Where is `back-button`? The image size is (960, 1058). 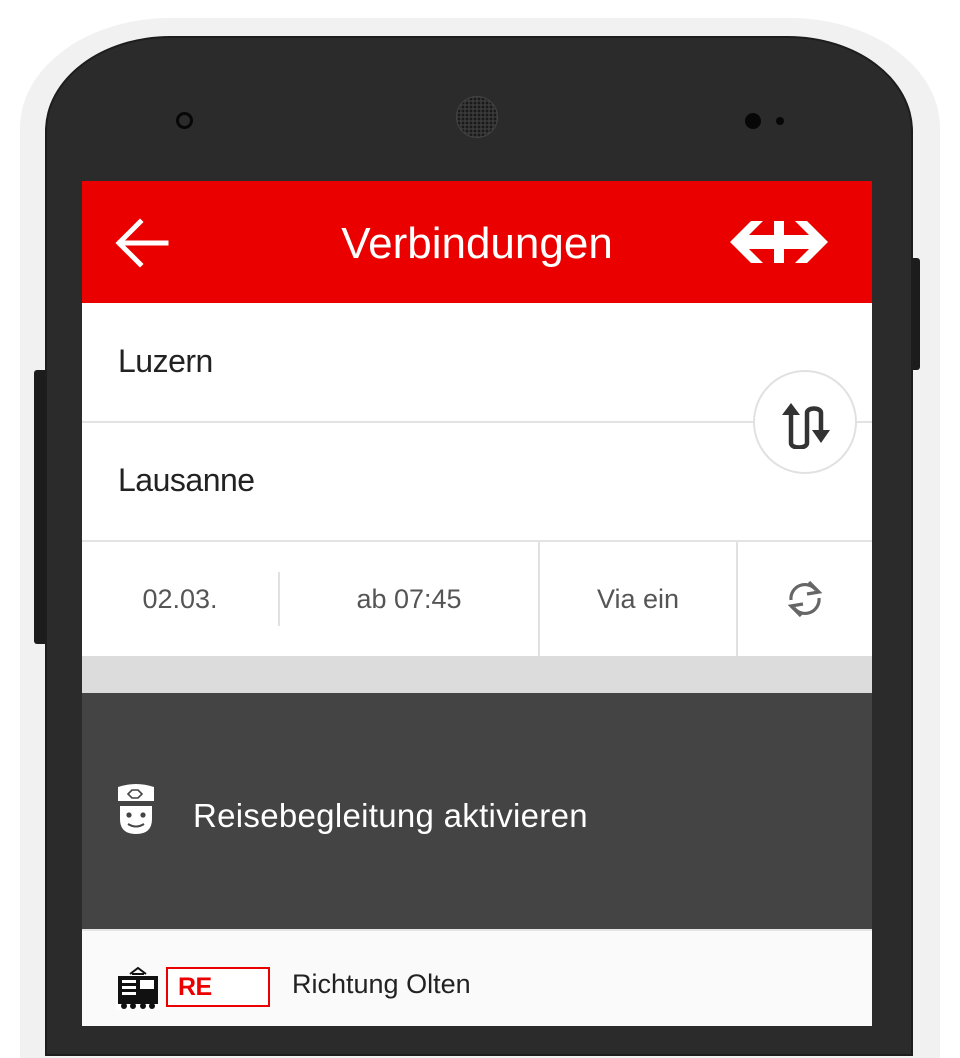
back-button is located at coordinates (142, 243).